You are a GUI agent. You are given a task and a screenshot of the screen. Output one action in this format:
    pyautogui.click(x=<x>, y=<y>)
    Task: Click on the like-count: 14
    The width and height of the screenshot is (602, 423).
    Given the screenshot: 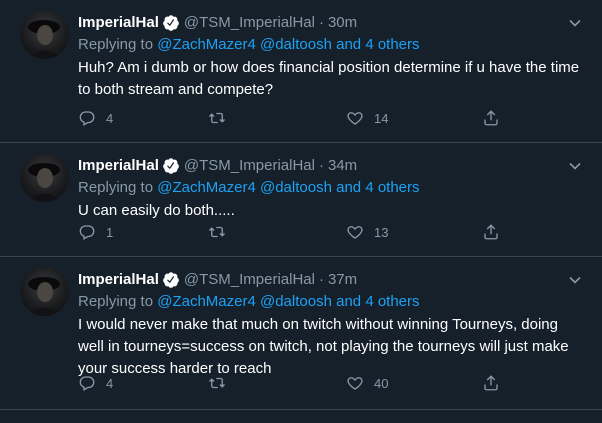 What is the action you would take?
    pyautogui.click(x=381, y=118)
    